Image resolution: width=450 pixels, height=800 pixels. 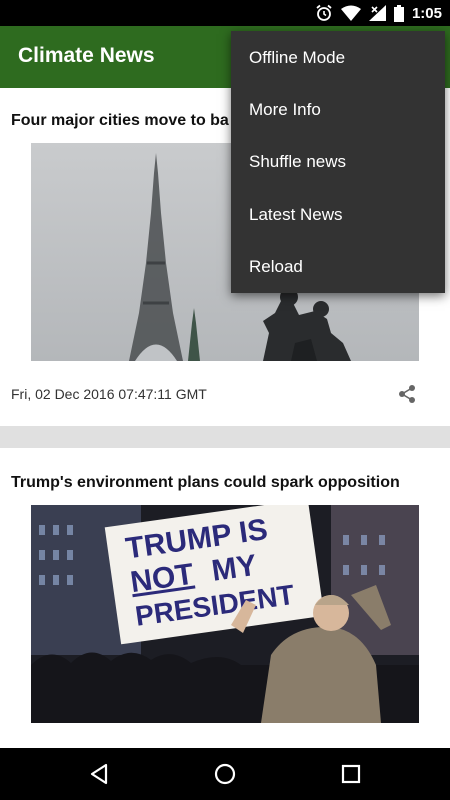 What do you see at coordinates (120, 121) in the screenshot?
I see `article-headline: Four major cities move to ba` at bounding box center [120, 121].